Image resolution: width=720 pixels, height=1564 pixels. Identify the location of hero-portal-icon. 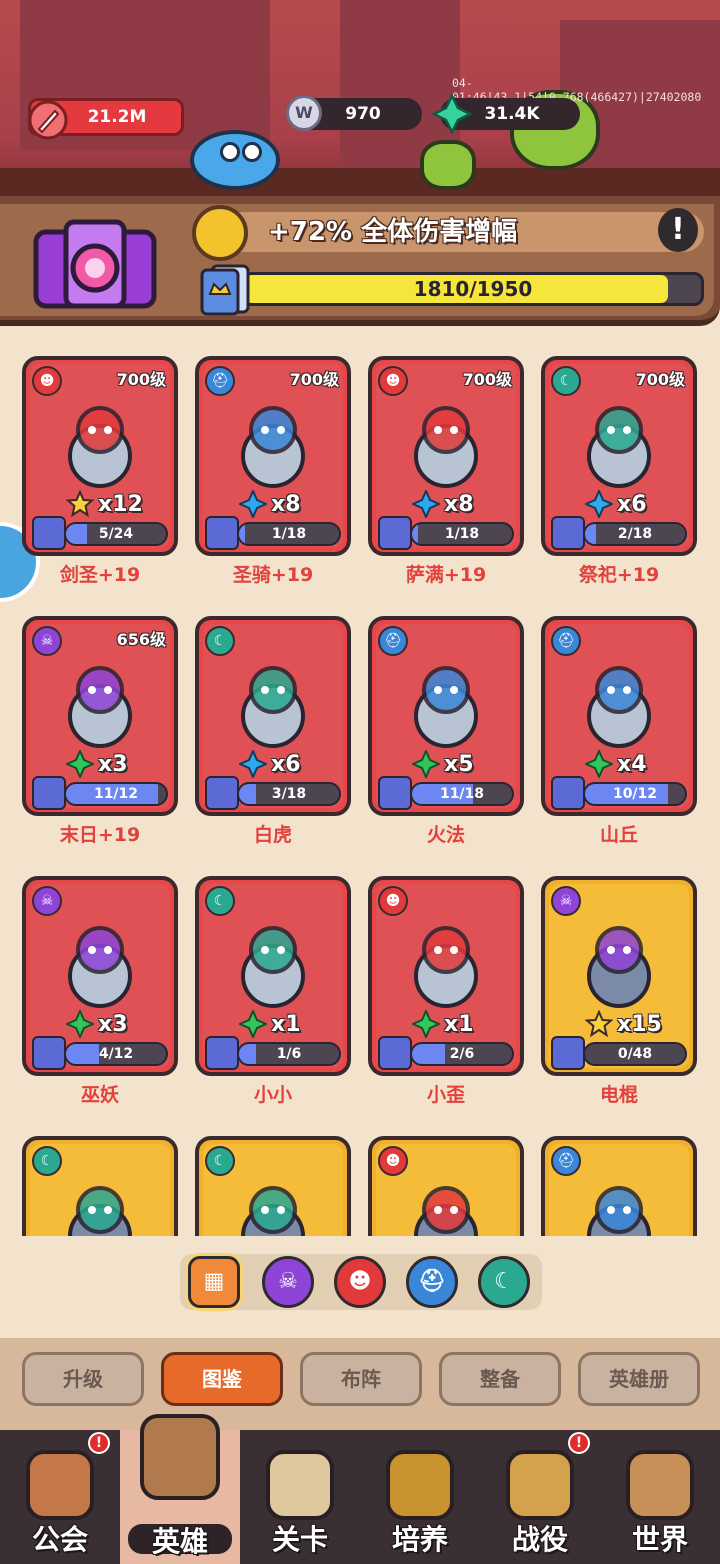
(180, 1457).